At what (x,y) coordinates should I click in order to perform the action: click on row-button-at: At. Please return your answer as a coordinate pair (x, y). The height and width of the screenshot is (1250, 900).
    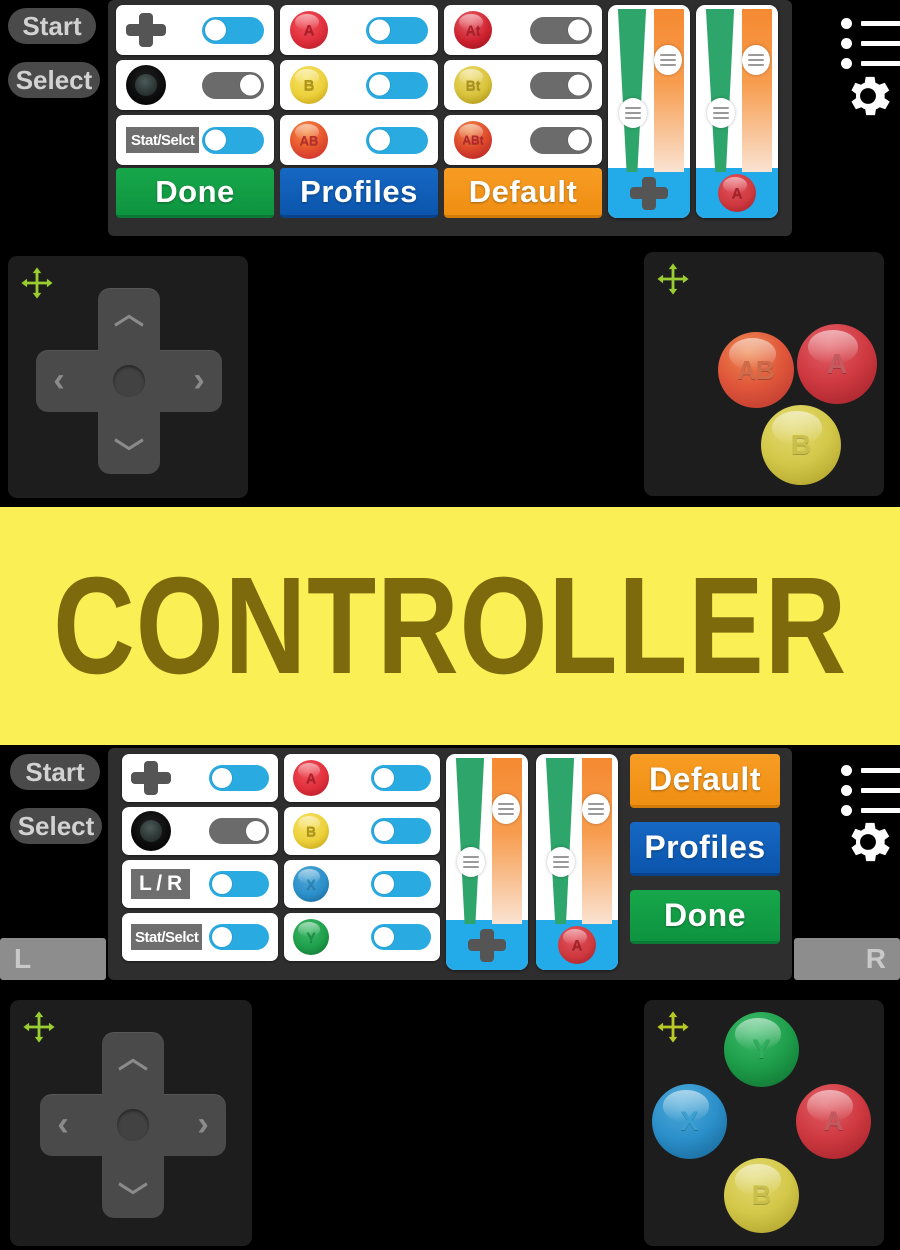
    Looking at the image, I should click on (523, 30).